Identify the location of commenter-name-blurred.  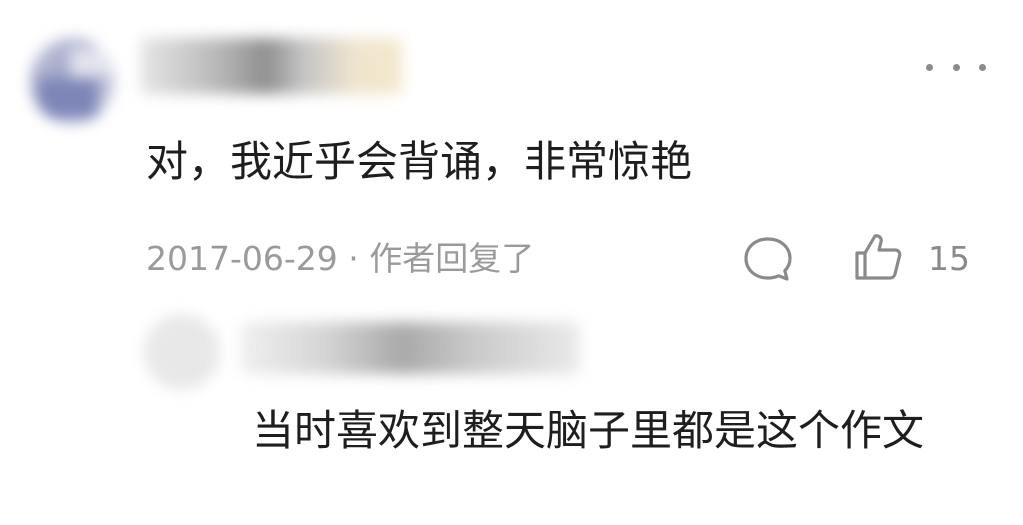
(271, 66).